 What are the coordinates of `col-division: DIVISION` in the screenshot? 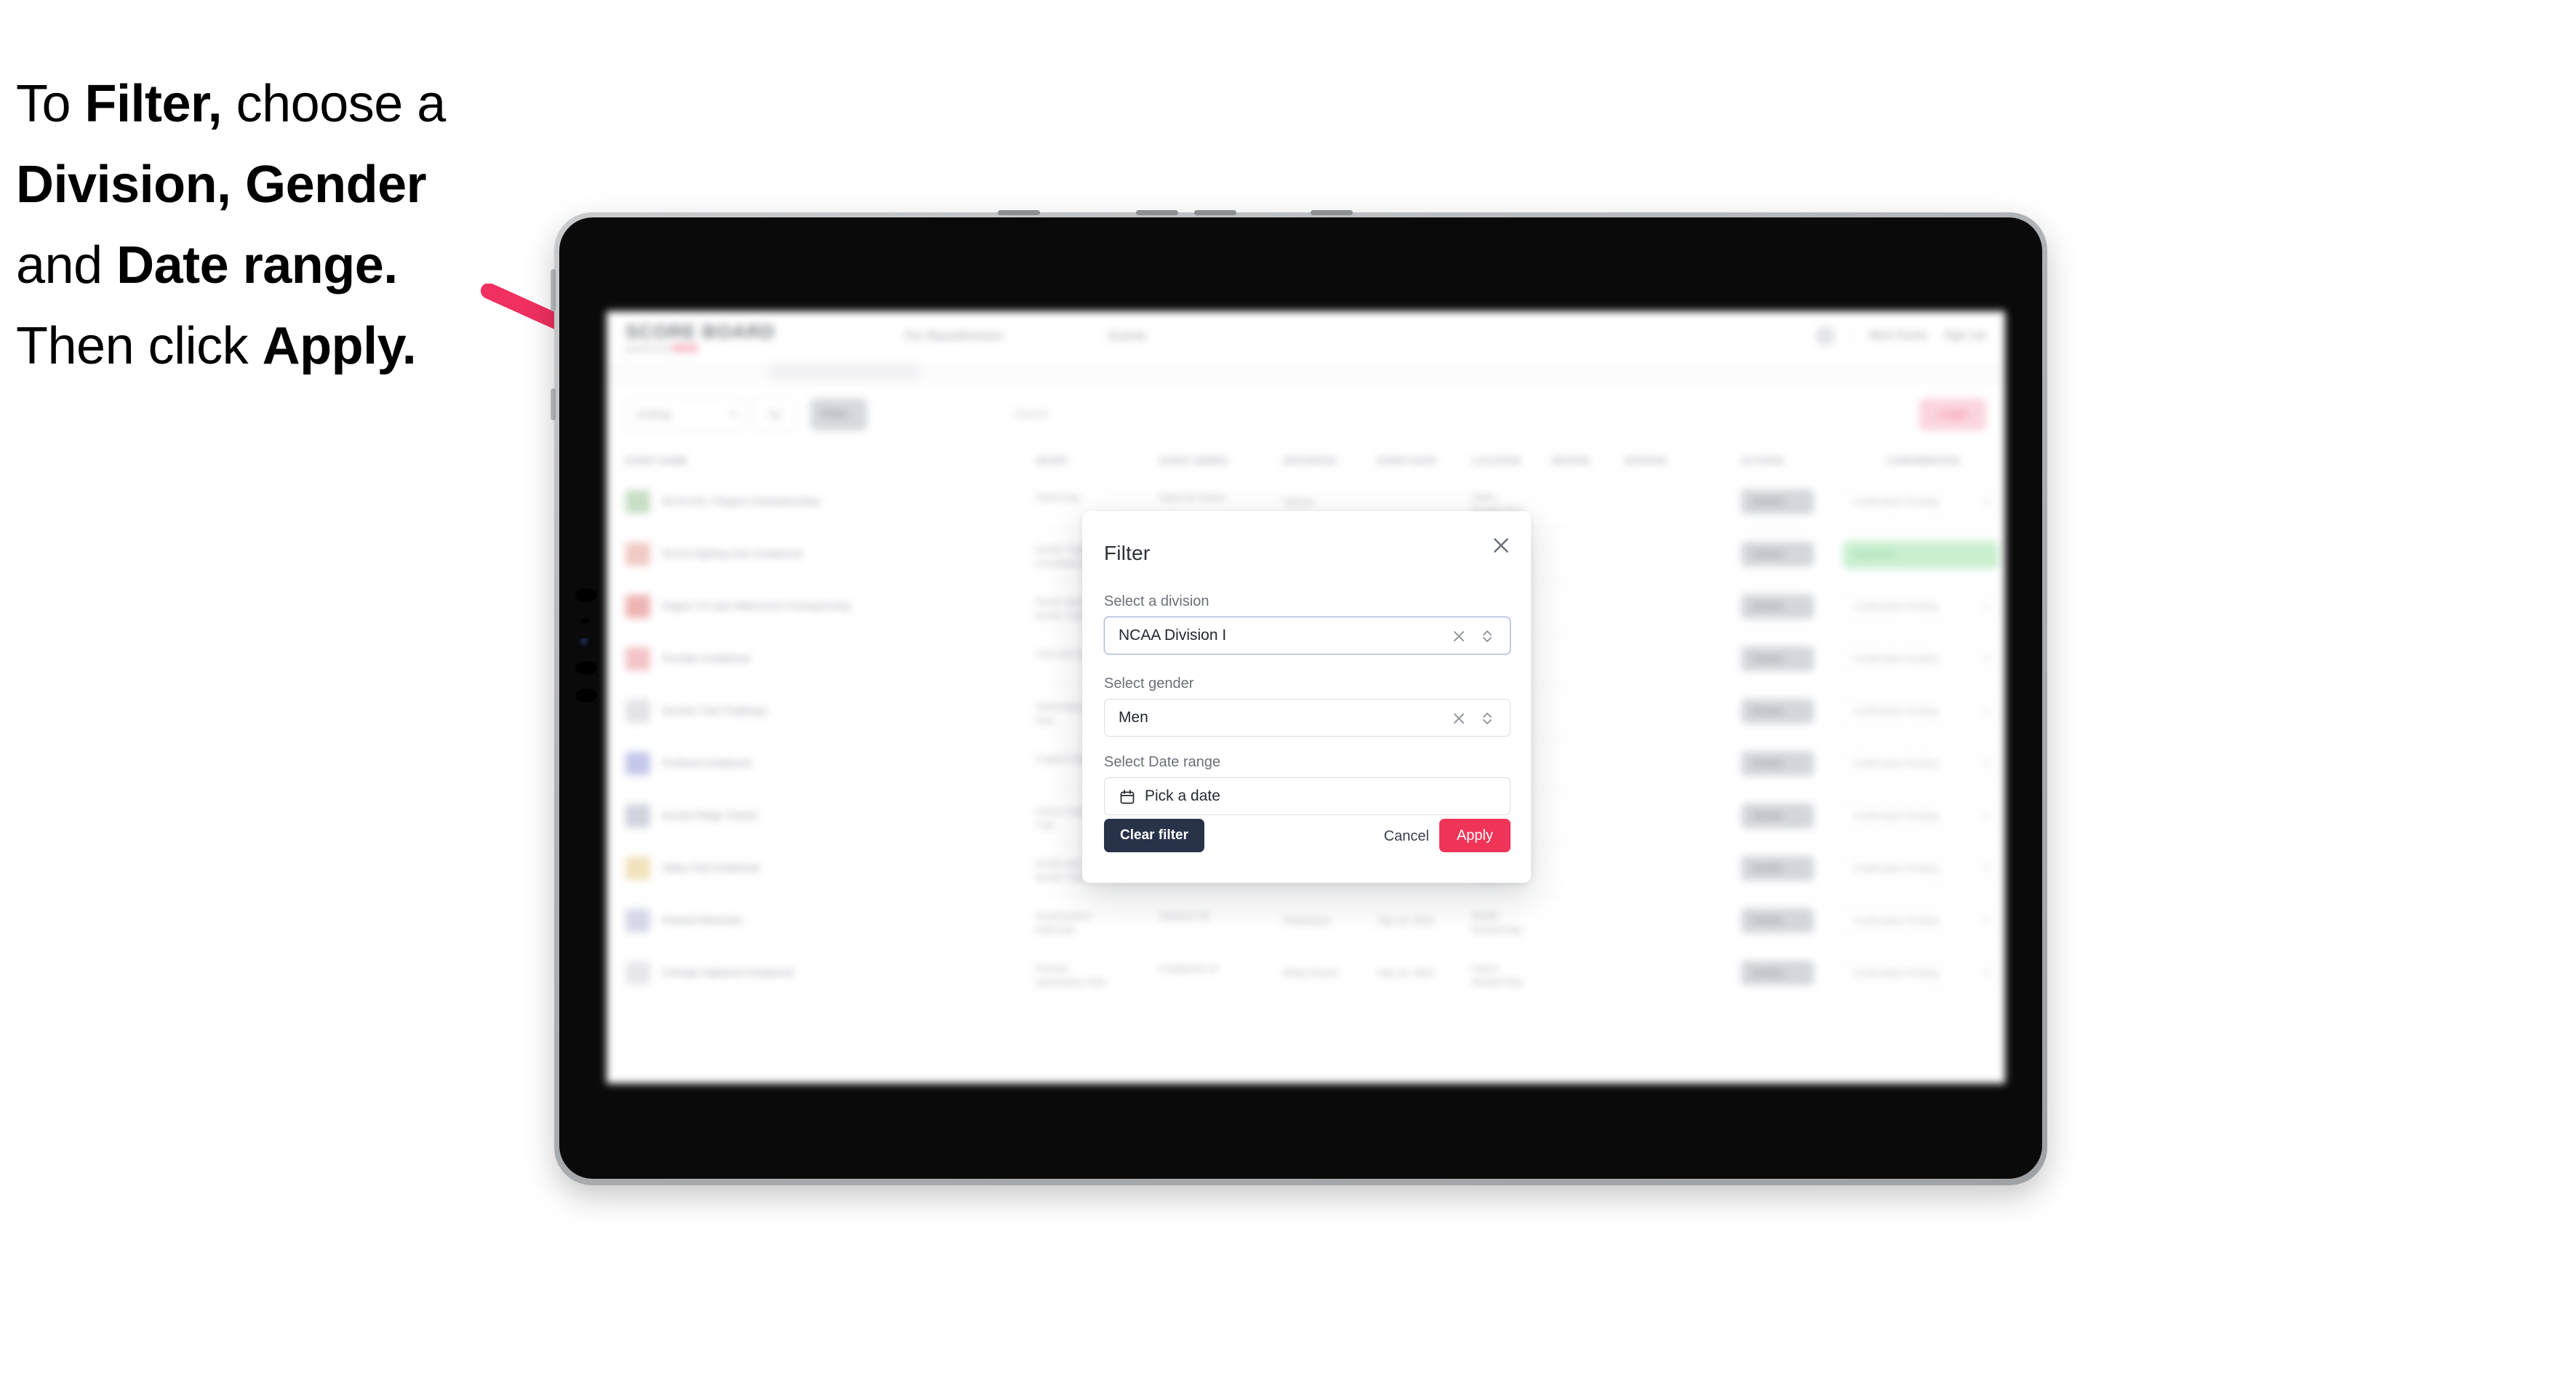 It's located at (1646, 461).